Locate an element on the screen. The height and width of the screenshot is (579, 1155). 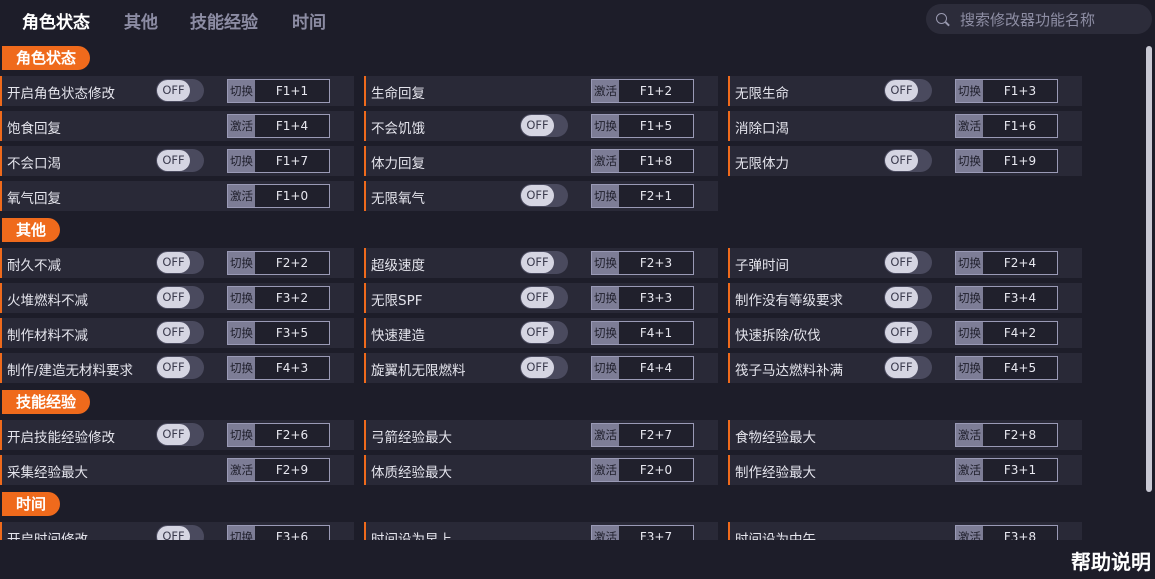
hotkey-field: 切换 F3+4 is located at coordinates (1006, 298).